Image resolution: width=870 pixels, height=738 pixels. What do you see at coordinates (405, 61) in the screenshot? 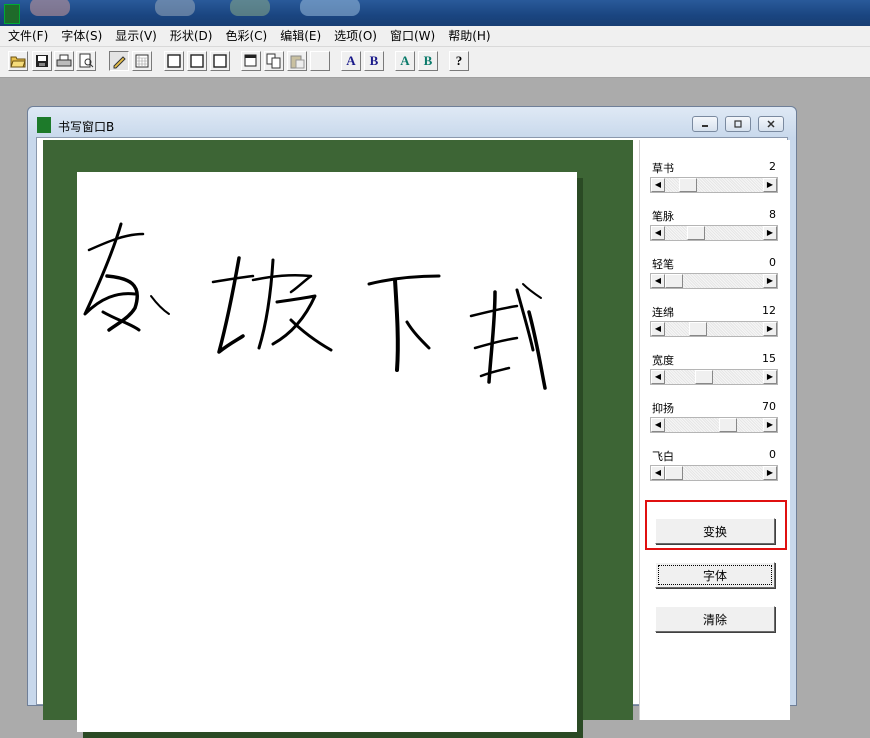
I see `serif-a-teal-icon: A` at bounding box center [405, 61].